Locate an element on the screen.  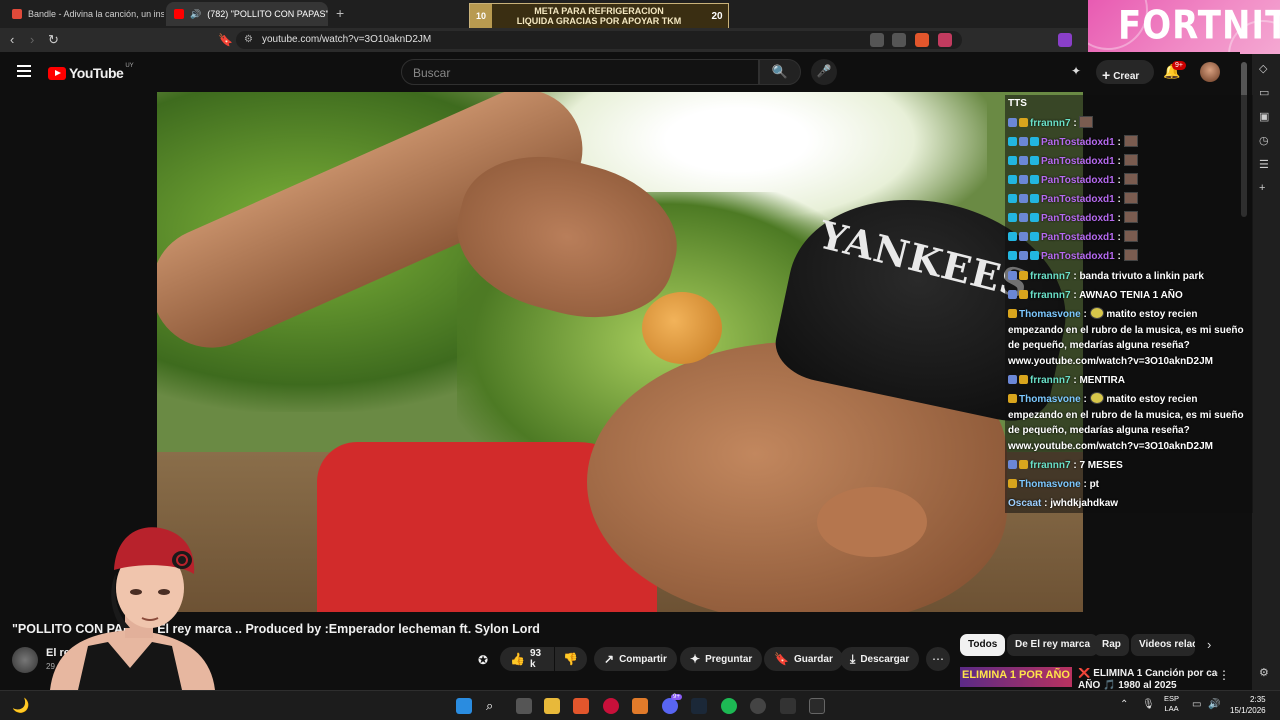
mic-tray-icon: 🎙 is located at coordinates (1148, 704).